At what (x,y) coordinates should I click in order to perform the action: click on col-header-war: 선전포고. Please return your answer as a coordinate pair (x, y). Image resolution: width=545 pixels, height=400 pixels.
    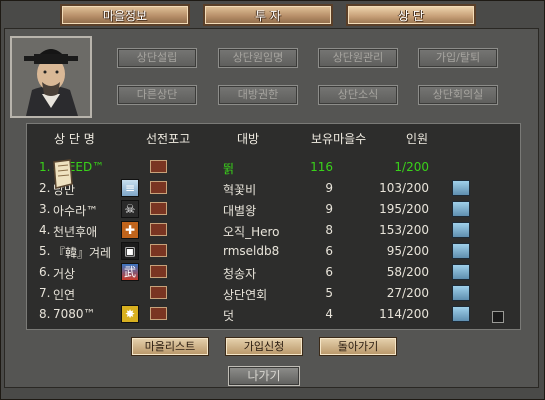
    Looking at the image, I should click on (168, 139).